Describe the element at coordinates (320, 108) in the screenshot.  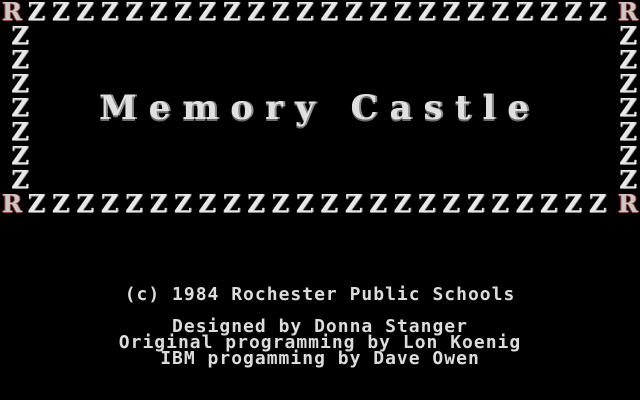
I see `game-title: Memory Castle` at that location.